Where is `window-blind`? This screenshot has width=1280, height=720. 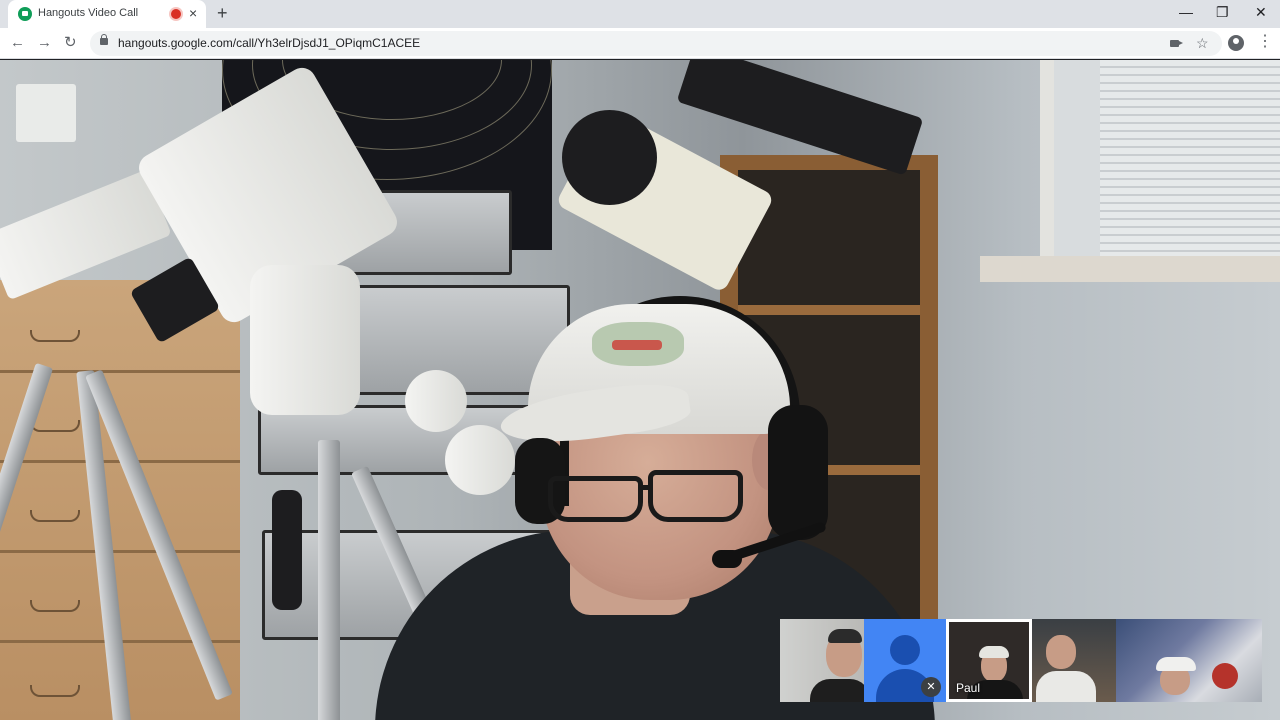
window-blind is located at coordinates (1190, 162).